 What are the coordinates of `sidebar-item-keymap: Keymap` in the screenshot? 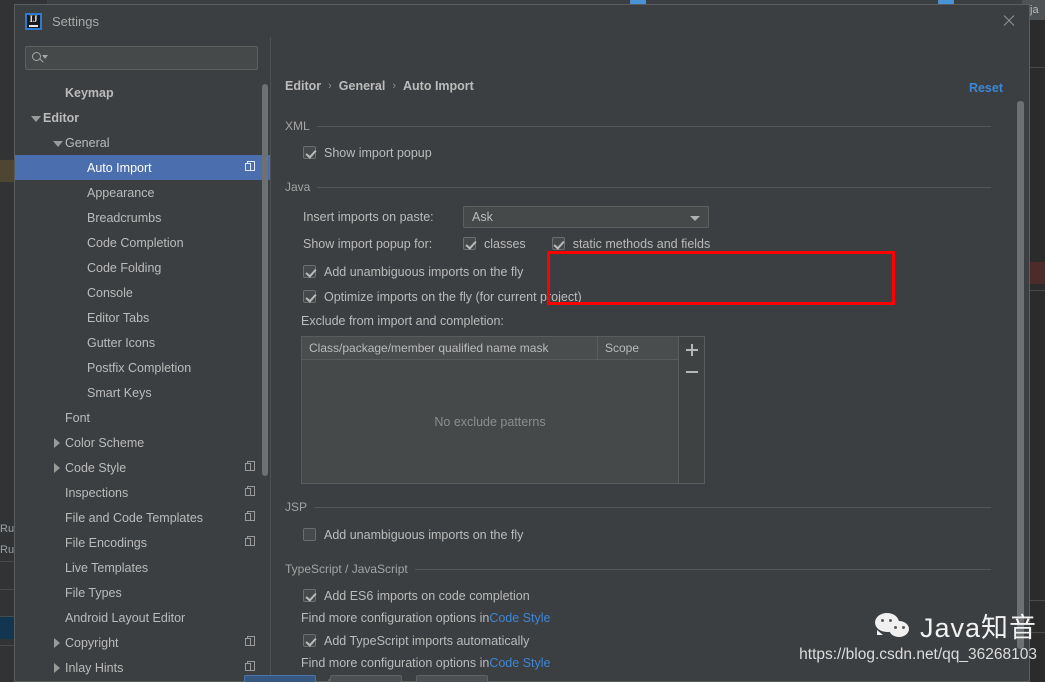 It's located at (142, 92).